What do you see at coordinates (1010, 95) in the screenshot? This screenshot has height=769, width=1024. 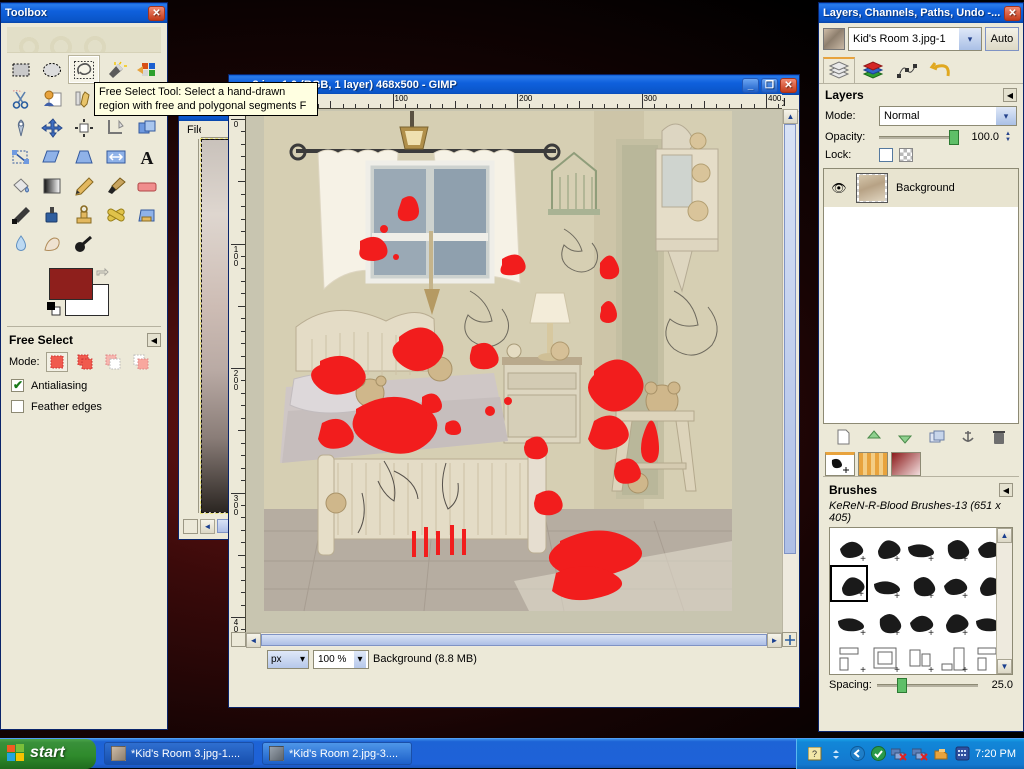 I see `layers-menu-icon: ◀` at bounding box center [1010, 95].